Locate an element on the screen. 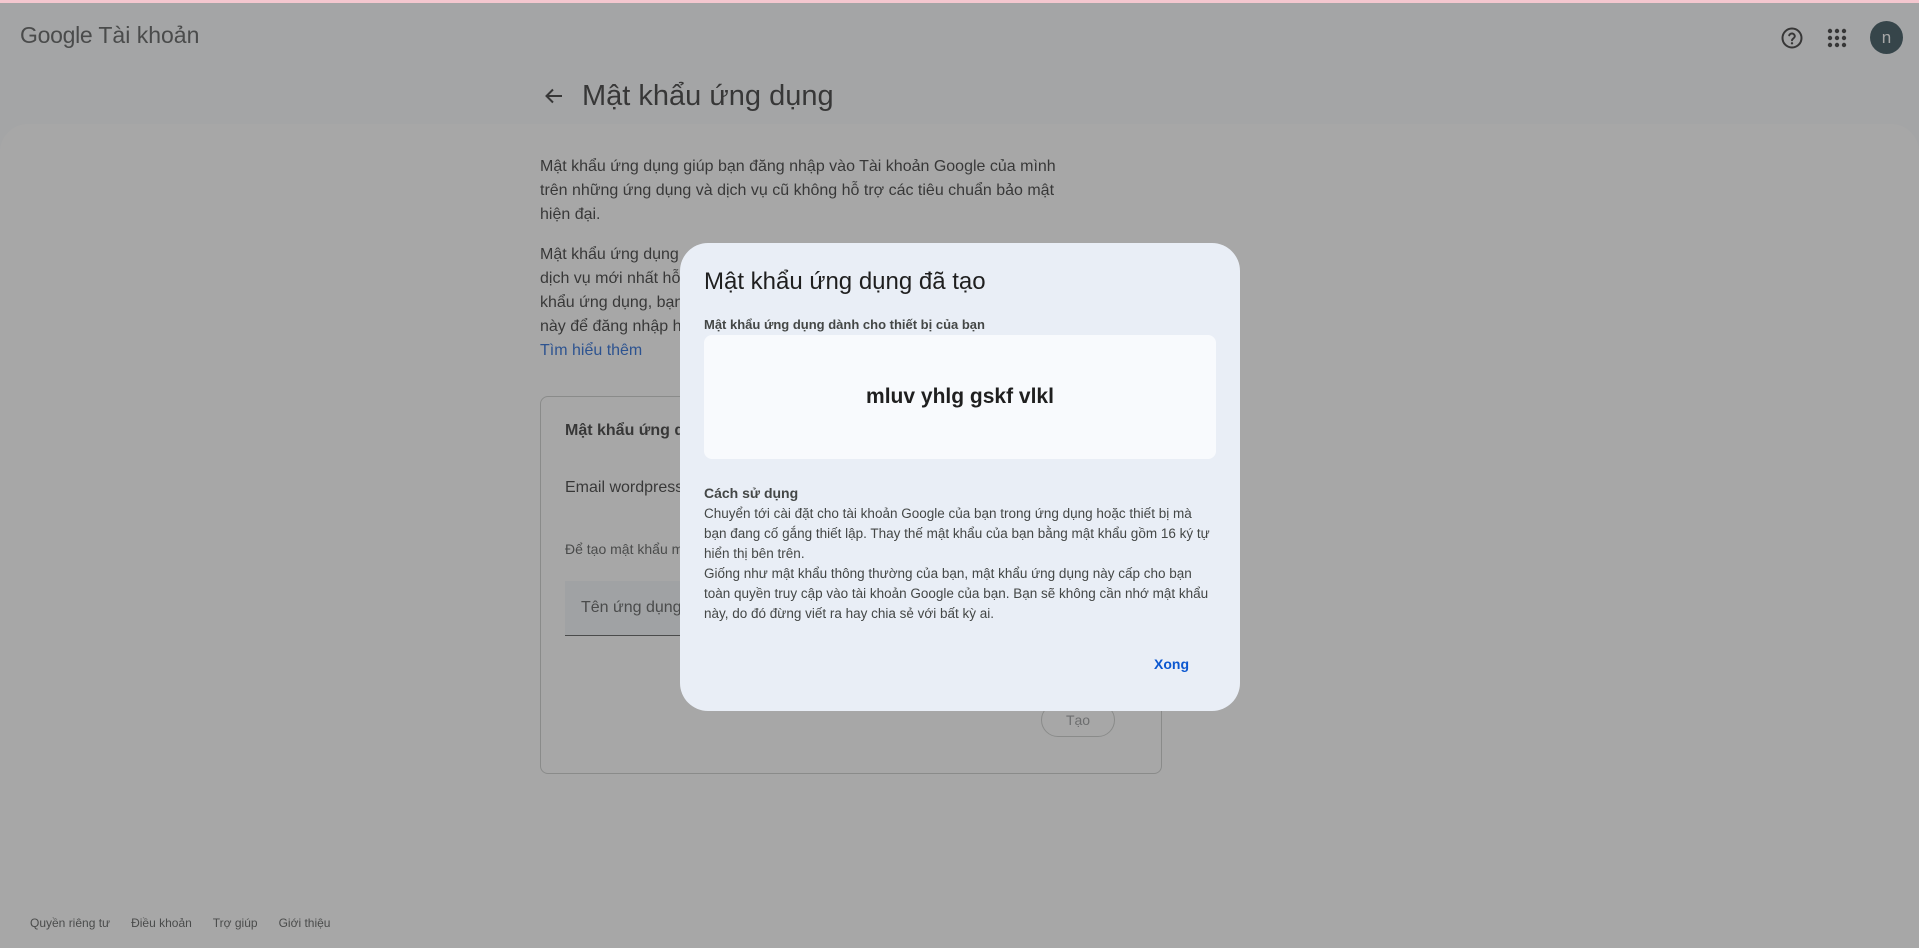  done-button: Xong is located at coordinates (1171, 664).